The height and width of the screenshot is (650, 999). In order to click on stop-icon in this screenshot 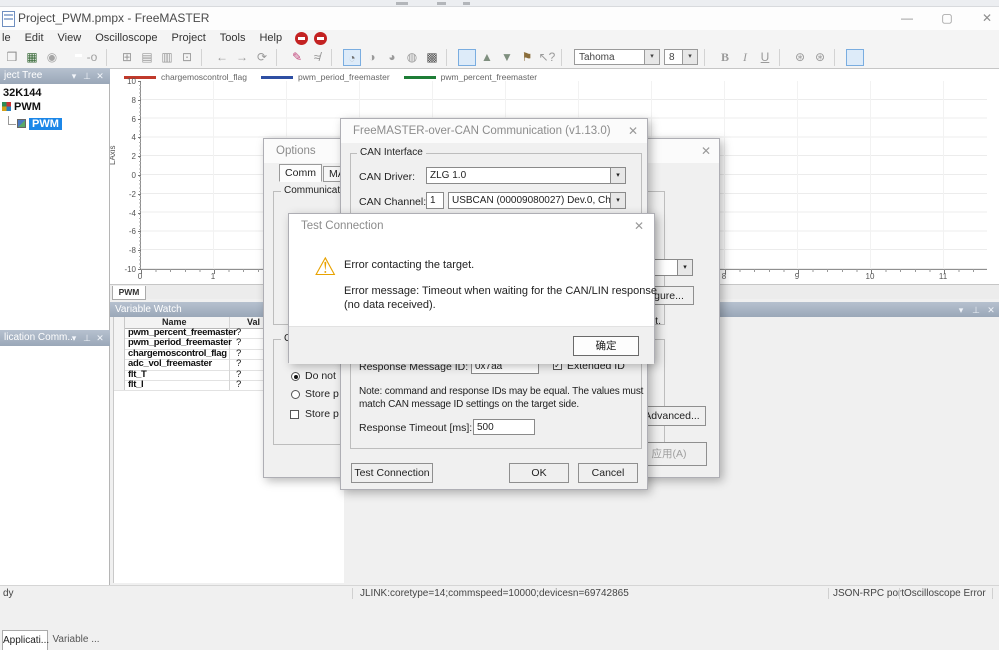, I will do `click(72, 57)`.